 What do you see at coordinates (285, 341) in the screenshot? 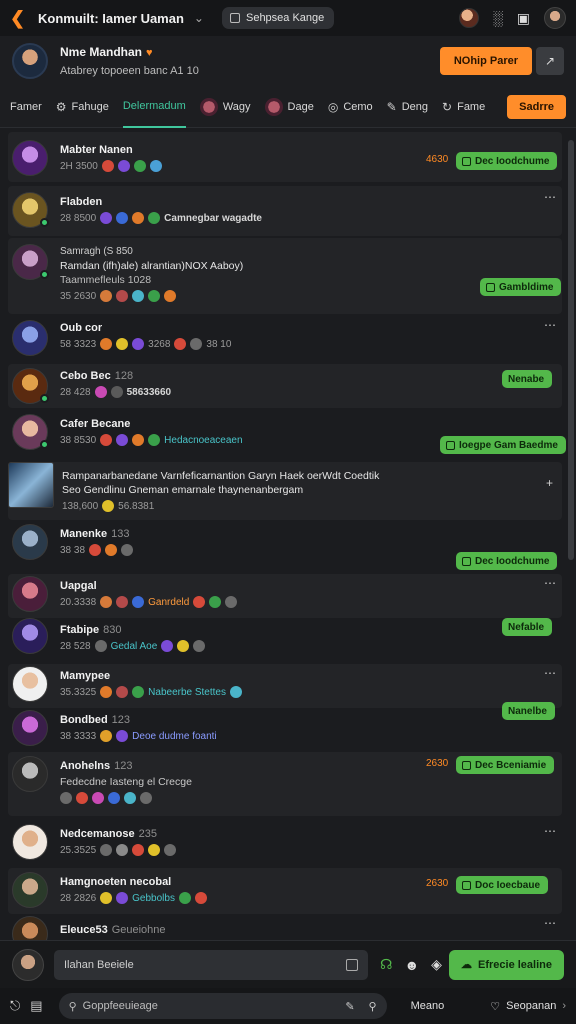
I see `feed-item: Oub cor 58 3323 3268 38 10 ⋯` at bounding box center [285, 341].